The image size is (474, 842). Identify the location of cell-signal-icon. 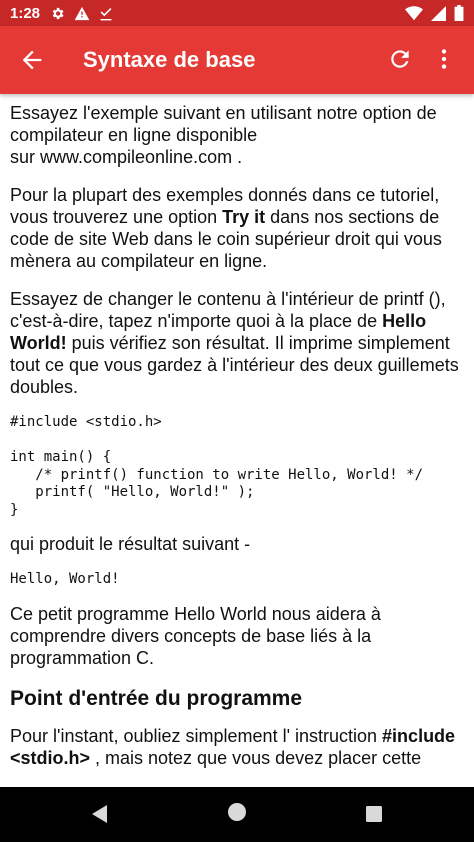
(438, 13).